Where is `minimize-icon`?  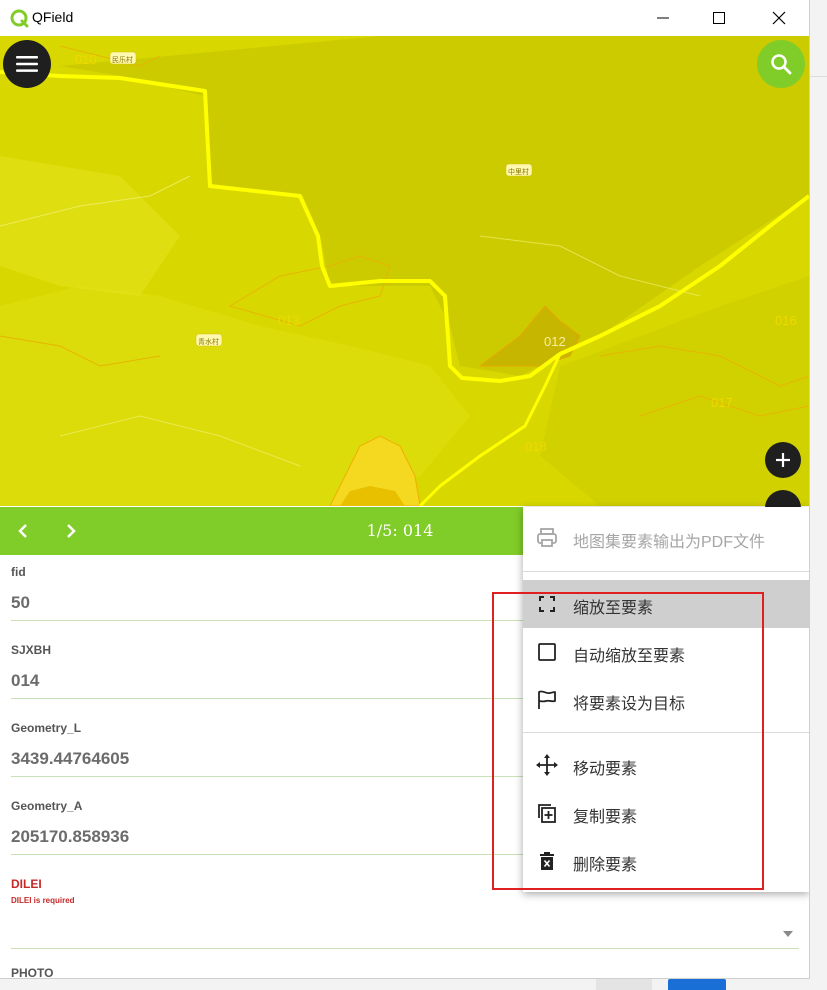
minimize-icon is located at coordinates (663, 18).